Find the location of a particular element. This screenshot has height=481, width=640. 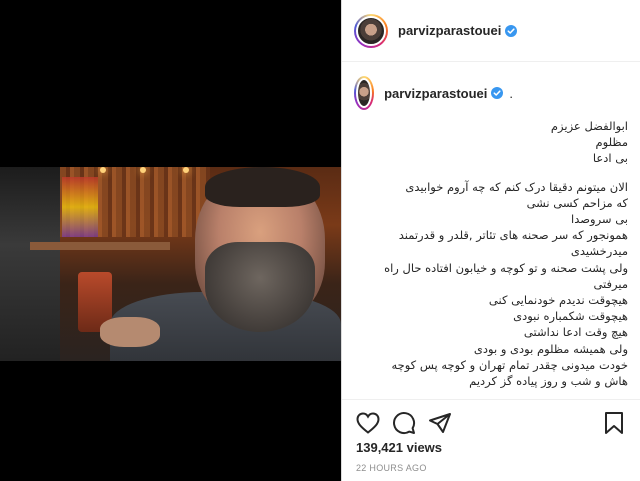

caption-line: که مزاحم کسی نشی is located at coordinates (577, 202).